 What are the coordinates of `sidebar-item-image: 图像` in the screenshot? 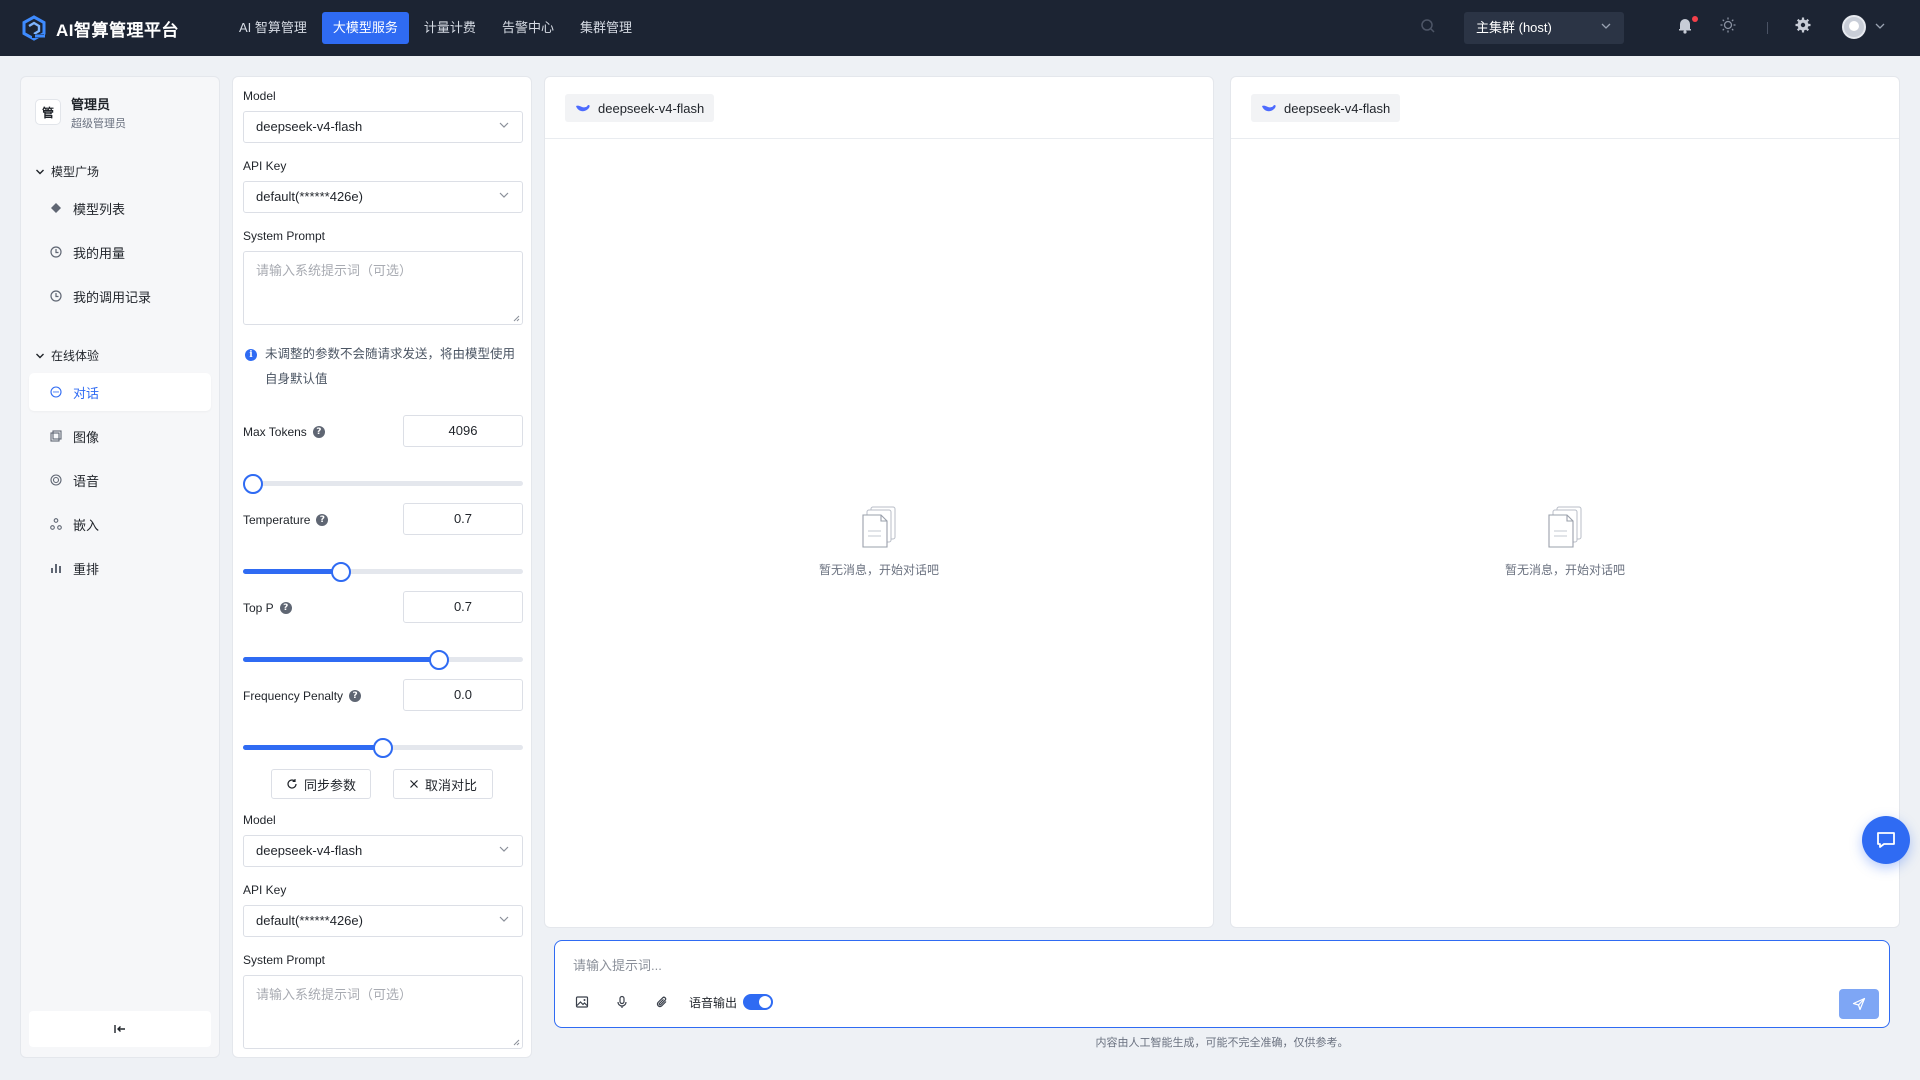 It's located at (120, 436).